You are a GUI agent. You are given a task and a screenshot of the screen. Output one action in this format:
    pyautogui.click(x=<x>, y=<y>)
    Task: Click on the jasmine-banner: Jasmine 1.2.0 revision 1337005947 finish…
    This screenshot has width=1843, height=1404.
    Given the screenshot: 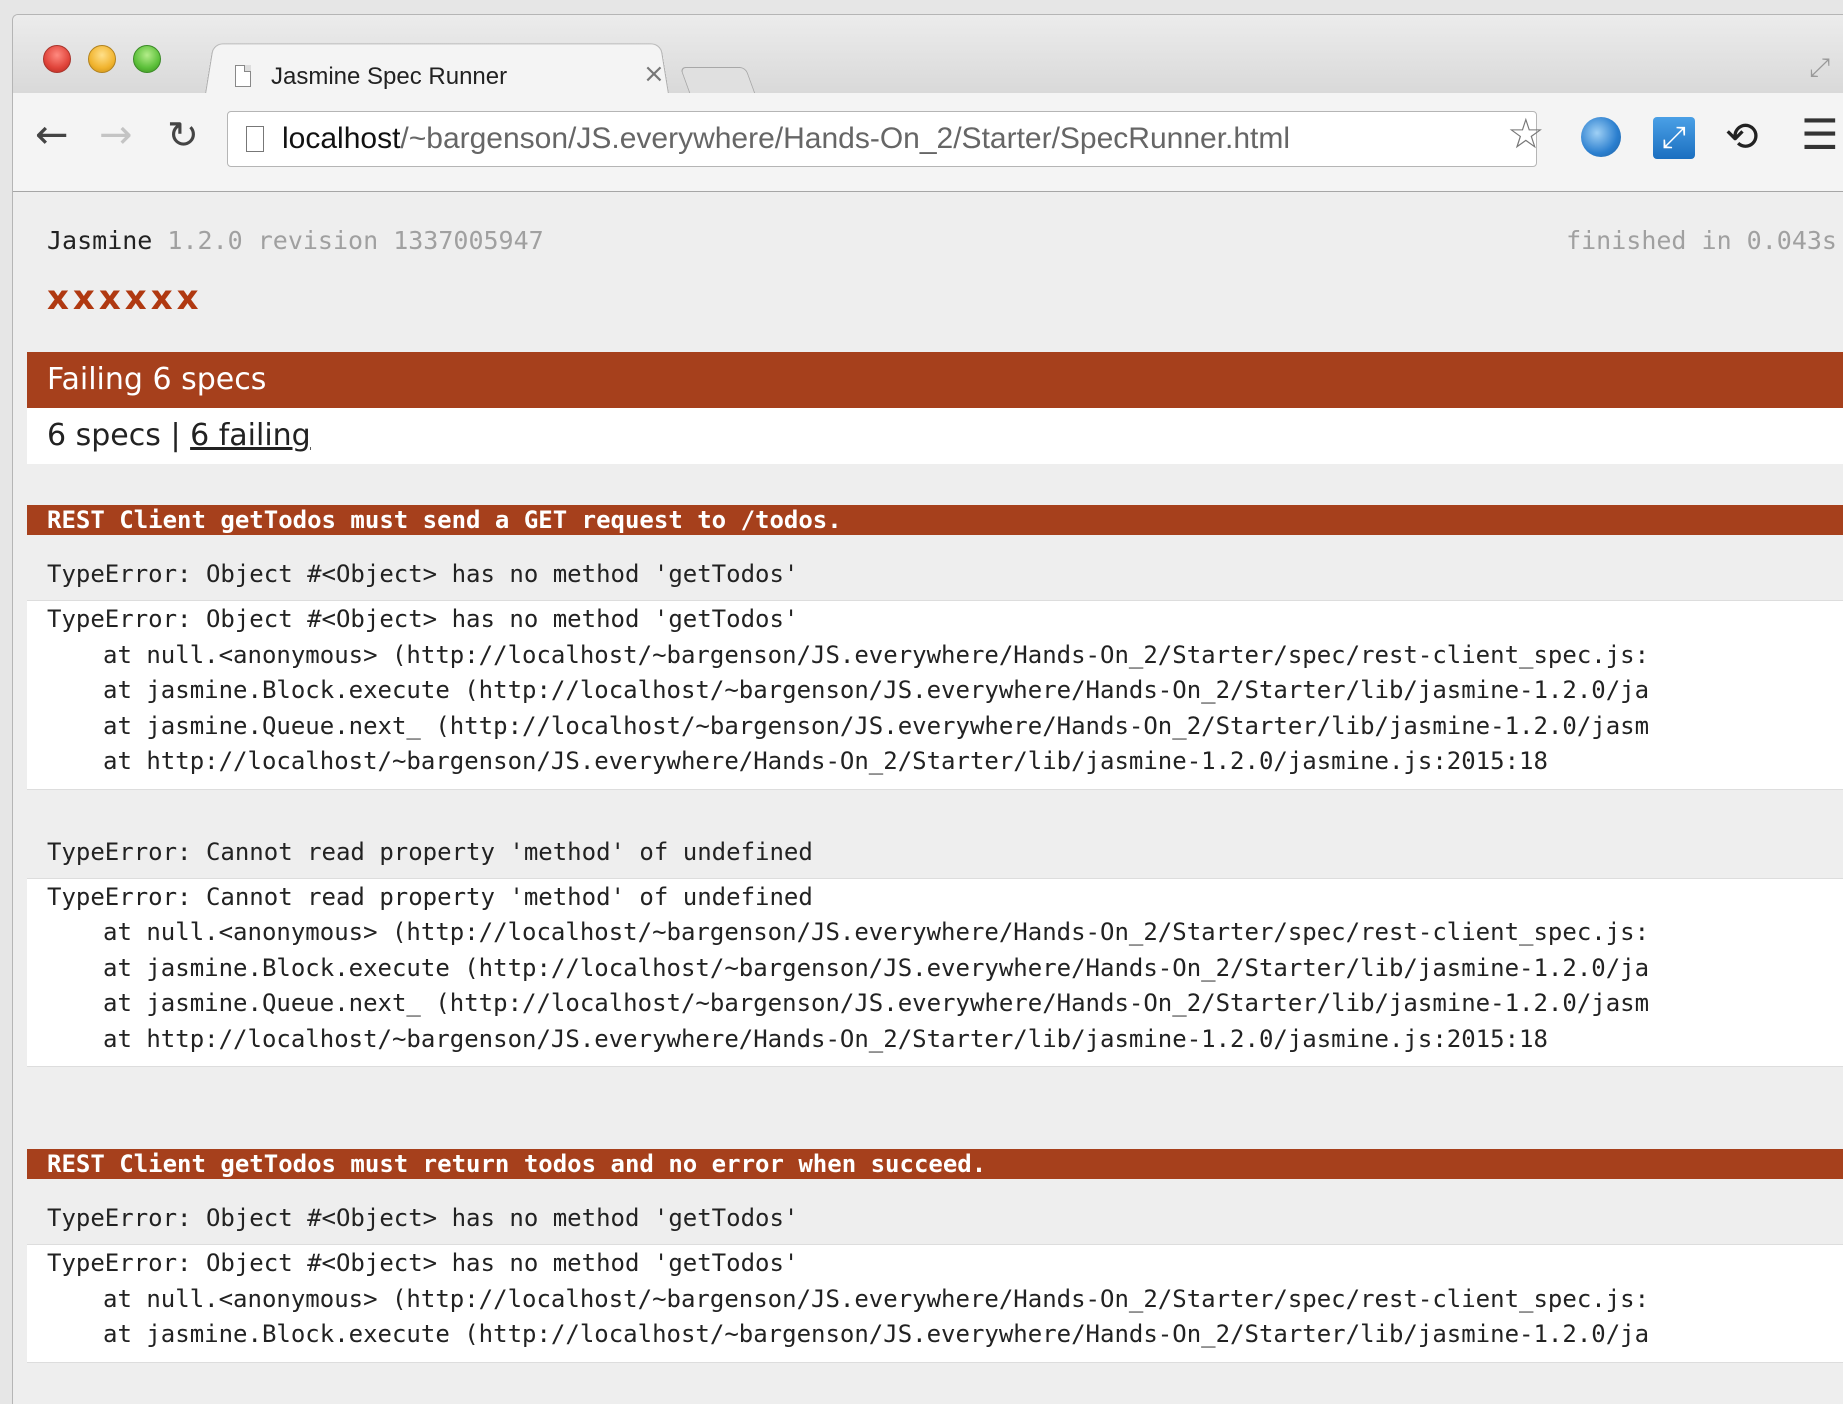 What is the action you would take?
    pyautogui.click(x=942, y=240)
    